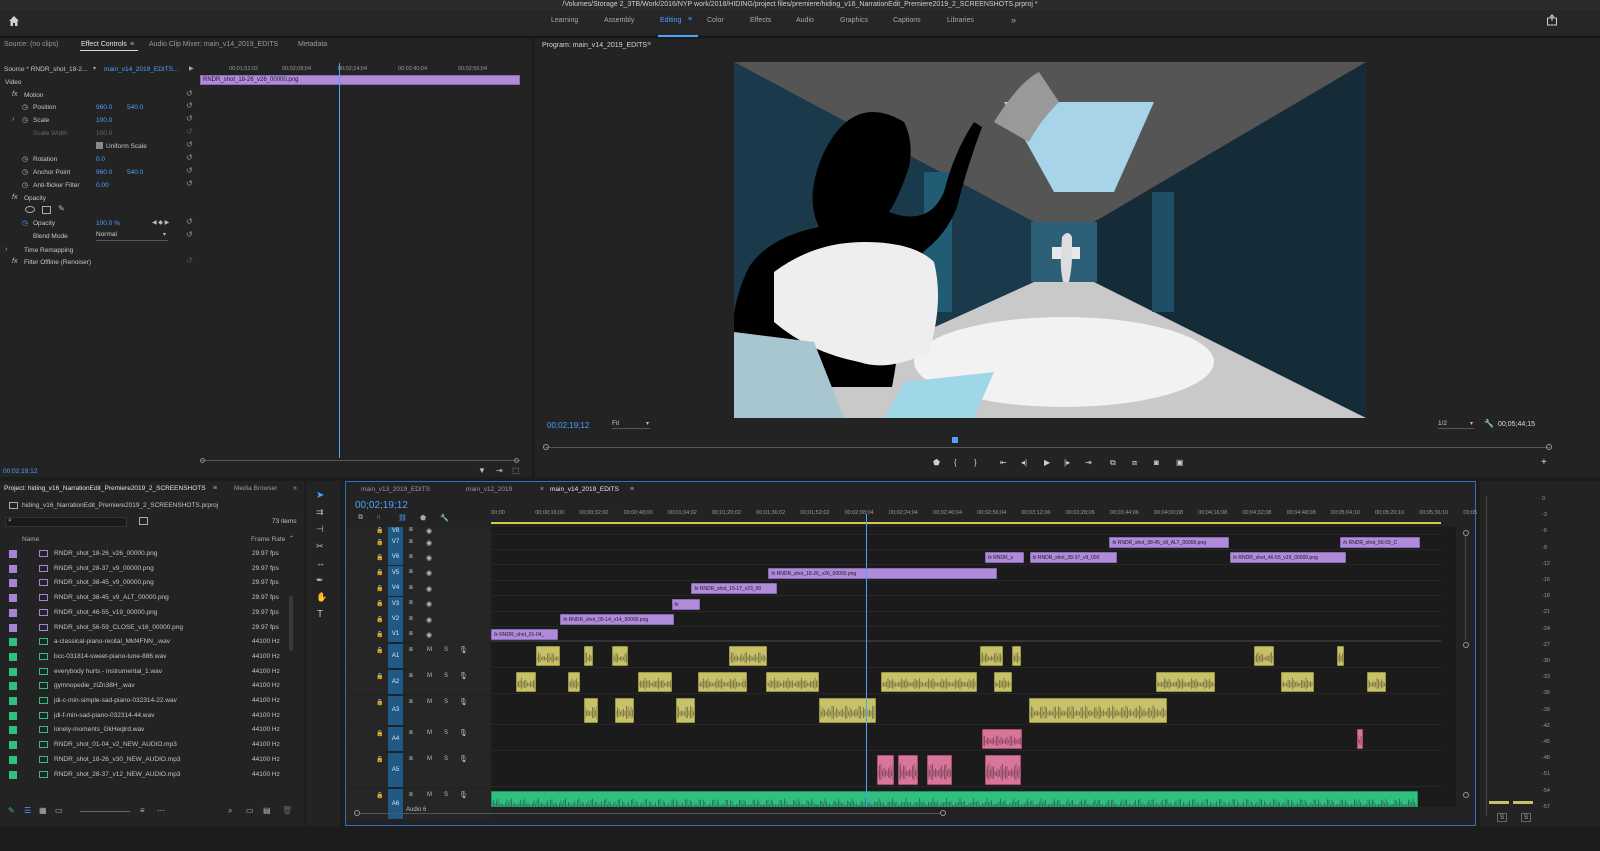 The width and height of the screenshot is (1600, 851). What do you see at coordinates (568, 425) in the screenshot?
I see `program-timecode: 00;02;19;12` at bounding box center [568, 425].